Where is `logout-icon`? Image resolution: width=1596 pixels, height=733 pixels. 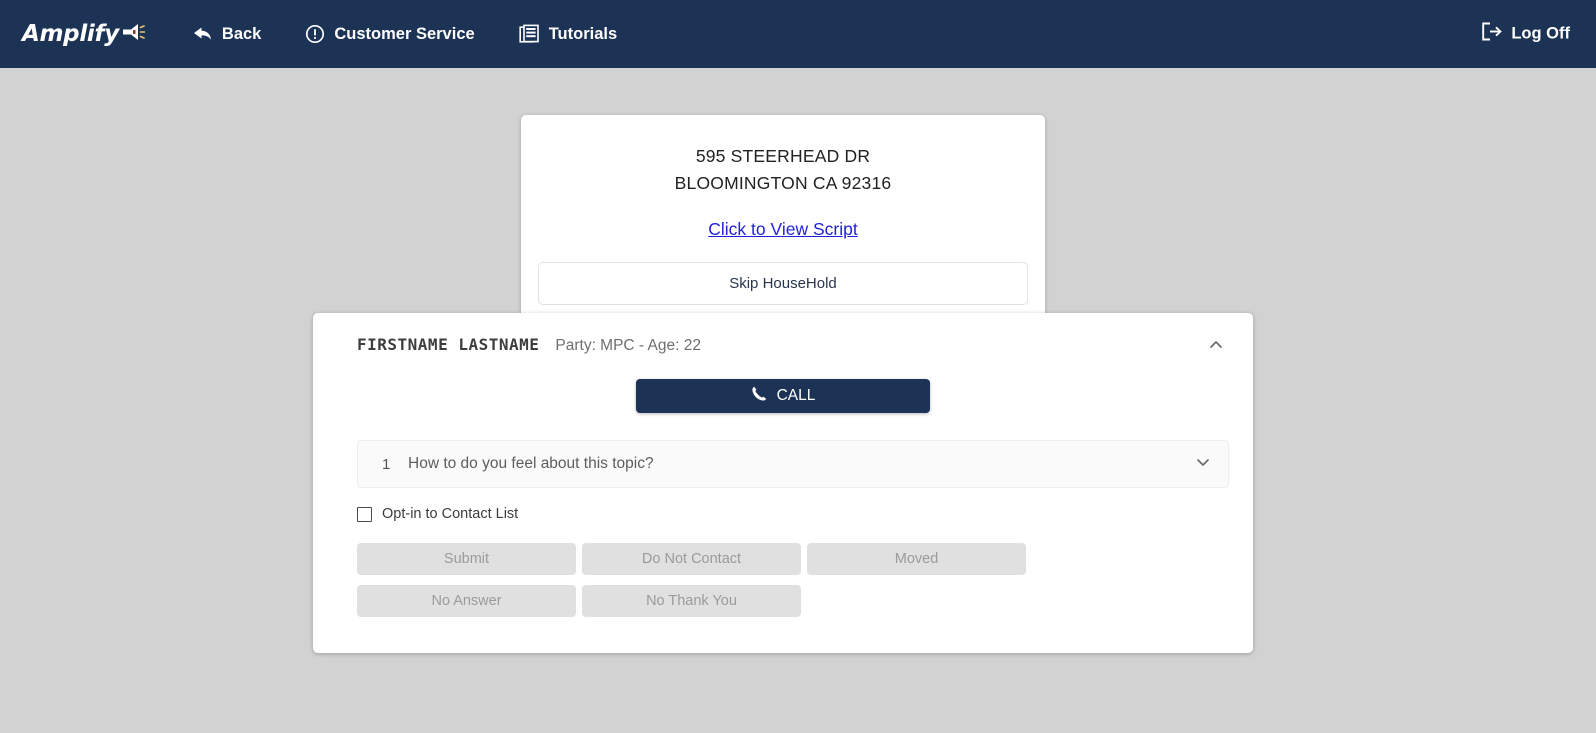
logout-icon is located at coordinates (1492, 34).